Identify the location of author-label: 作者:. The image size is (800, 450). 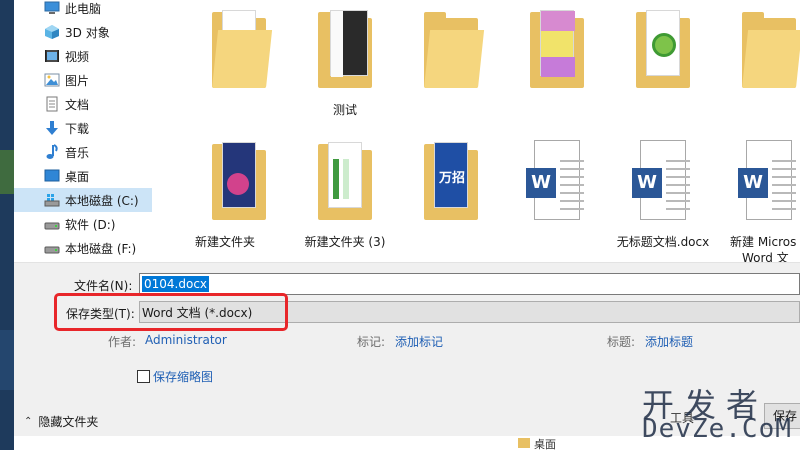
(122, 342).